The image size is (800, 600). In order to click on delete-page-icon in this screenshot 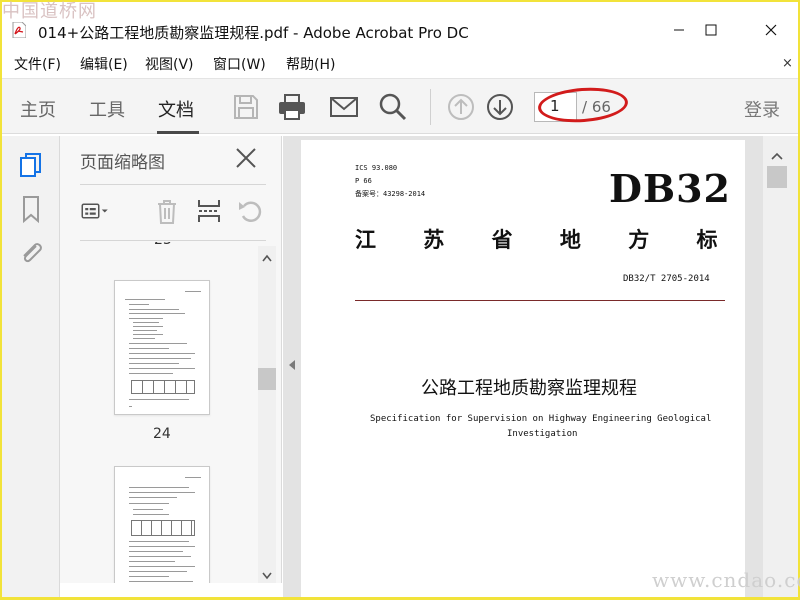, I will do `click(167, 211)`.